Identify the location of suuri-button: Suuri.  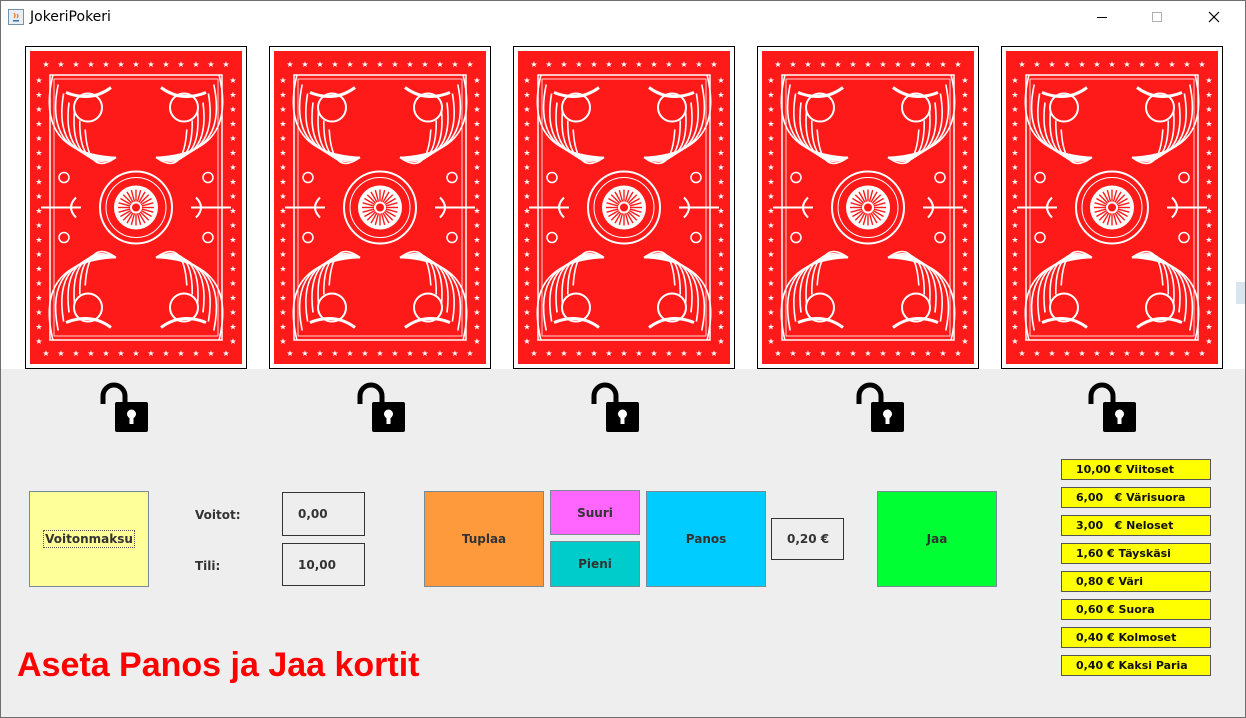
(595, 512).